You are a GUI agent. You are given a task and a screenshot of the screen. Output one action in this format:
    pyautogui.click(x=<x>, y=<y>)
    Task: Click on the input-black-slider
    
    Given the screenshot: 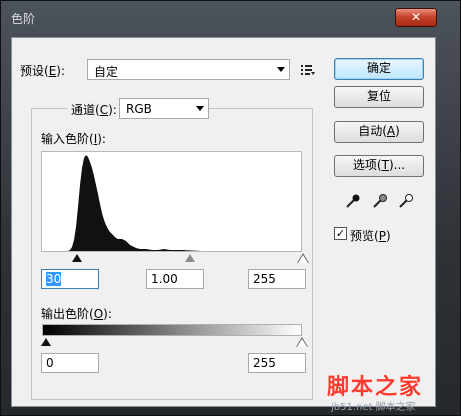 What is the action you would take?
    pyautogui.click(x=77, y=258)
    